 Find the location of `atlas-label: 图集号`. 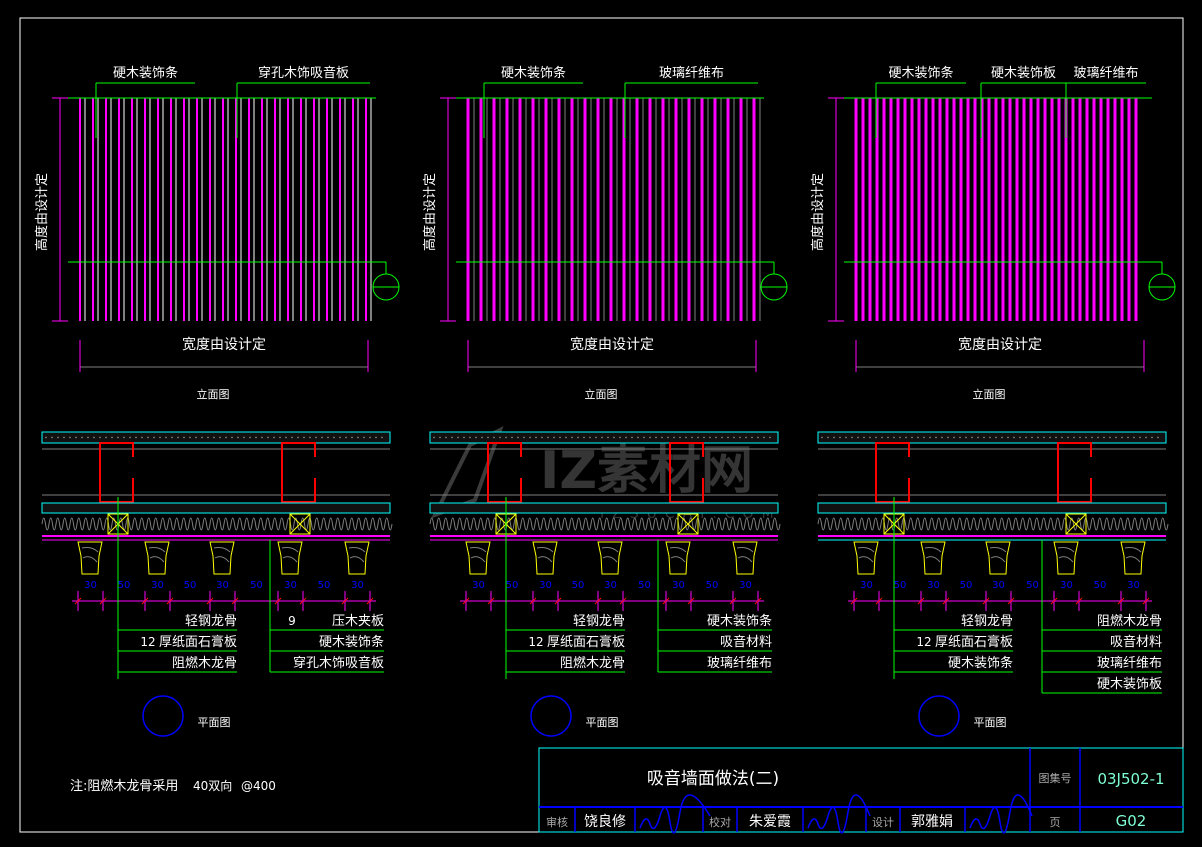

atlas-label: 图集号 is located at coordinates (1055, 778).